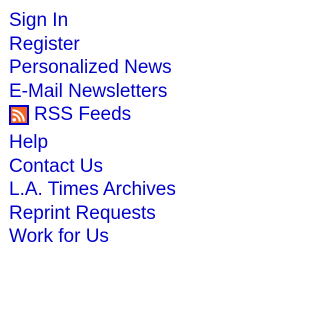 The height and width of the screenshot is (309, 320). What do you see at coordinates (88, 91) in the screenshot?
I see `email-newsletters-link: E-Mail Newsletters` at bounding box center [88, 91].